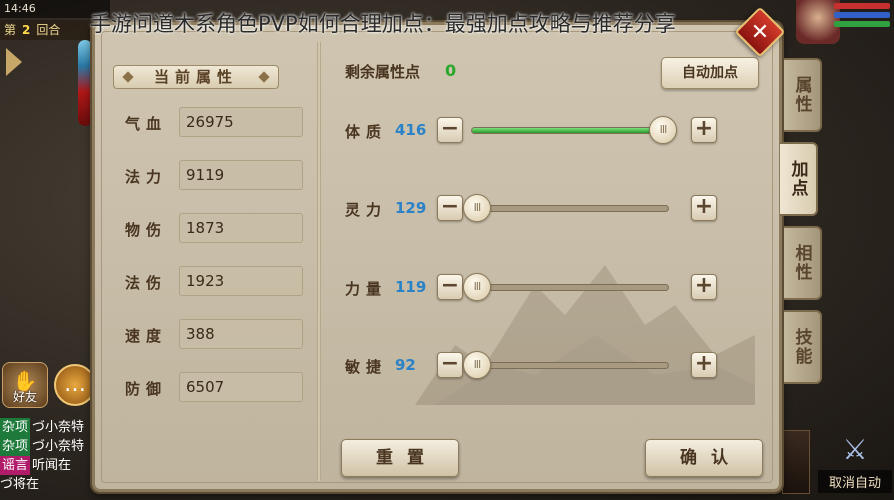 This screenshot has width=894, height=500. I want to click on stat-row: 物伤 1873, so click(215, 228).